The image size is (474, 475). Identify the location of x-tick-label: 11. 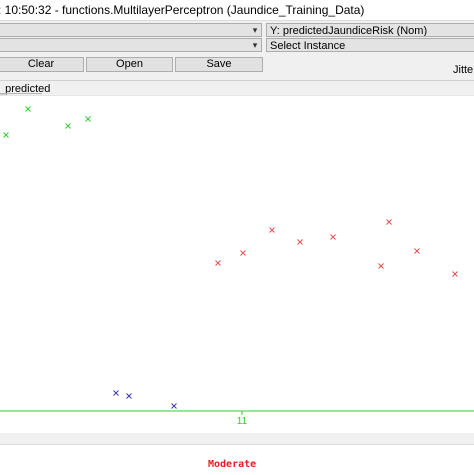
(242, 421).